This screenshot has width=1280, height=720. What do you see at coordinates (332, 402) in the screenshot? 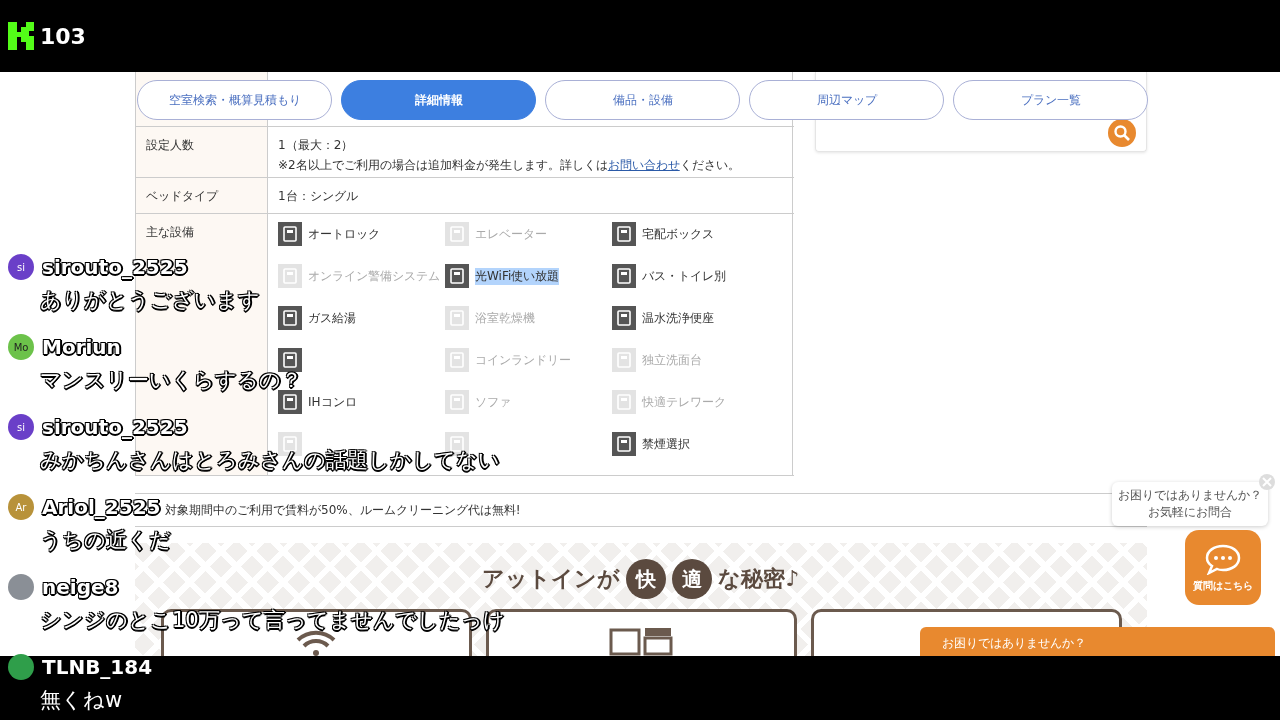
I see `amenity-label: IHコンロ` at bounding box center [332, 402].